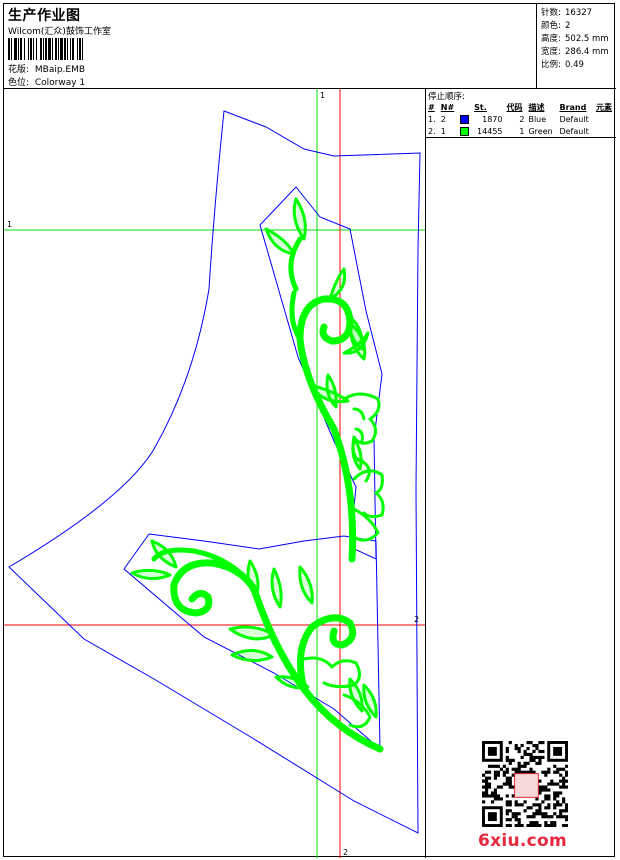 The image size is (620, 860). What do you see at coordinates (605, 119) in the screenshot?
I see `row-element` at bounding box center [605, 119].